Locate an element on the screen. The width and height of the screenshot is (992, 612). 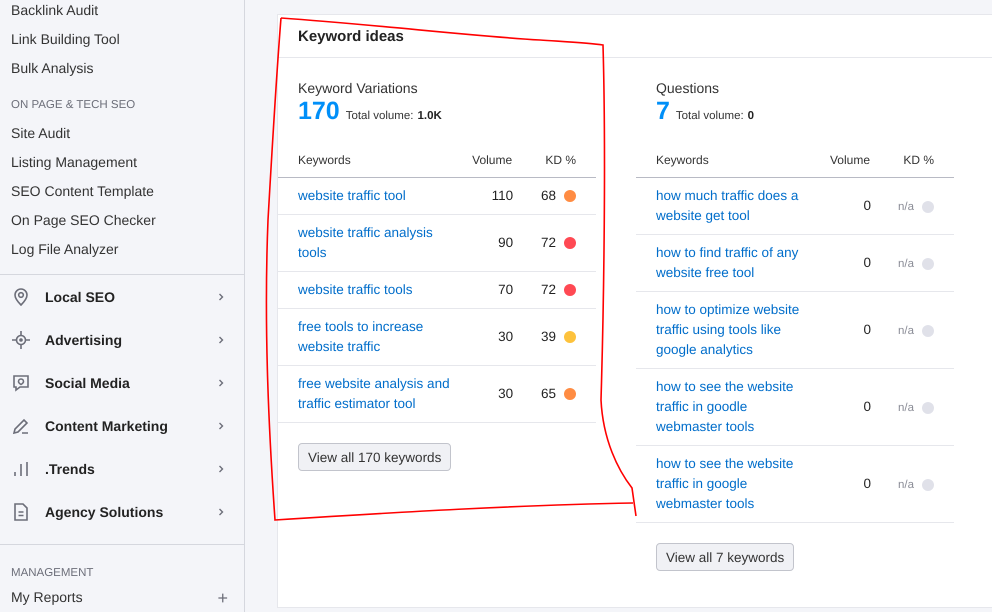
sidebar-menu-item: .Trends is located at coordinates (122, 469).